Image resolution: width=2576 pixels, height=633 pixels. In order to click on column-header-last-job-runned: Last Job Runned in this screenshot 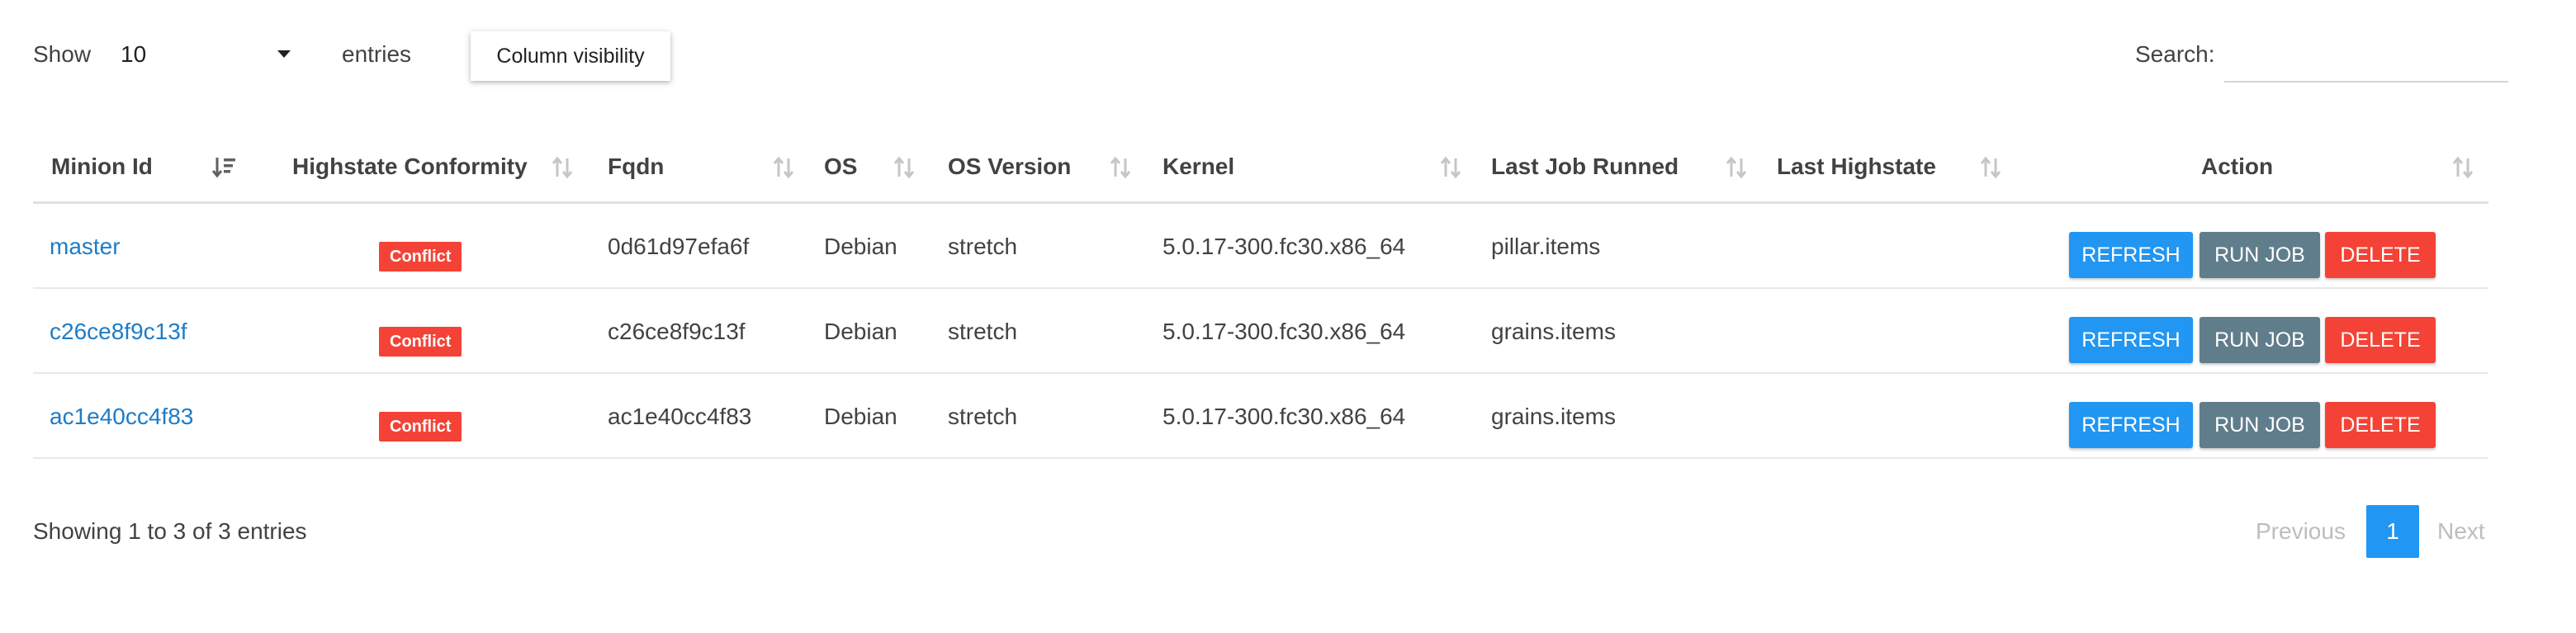, I will do `click(1585, 167)`.